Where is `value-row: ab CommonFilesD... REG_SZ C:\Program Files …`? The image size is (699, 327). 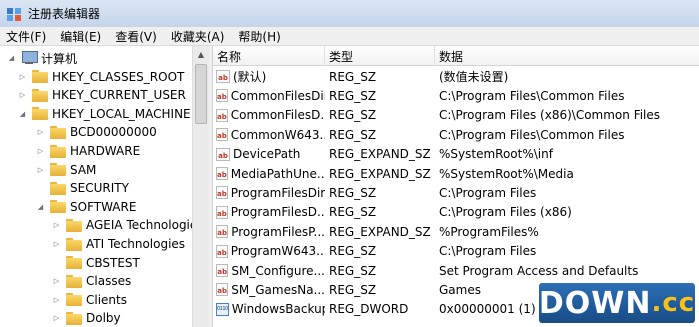 value-row: ab CommonFilesD... REG_SZ C:\Program Files … is located at coordinates (456, 115).